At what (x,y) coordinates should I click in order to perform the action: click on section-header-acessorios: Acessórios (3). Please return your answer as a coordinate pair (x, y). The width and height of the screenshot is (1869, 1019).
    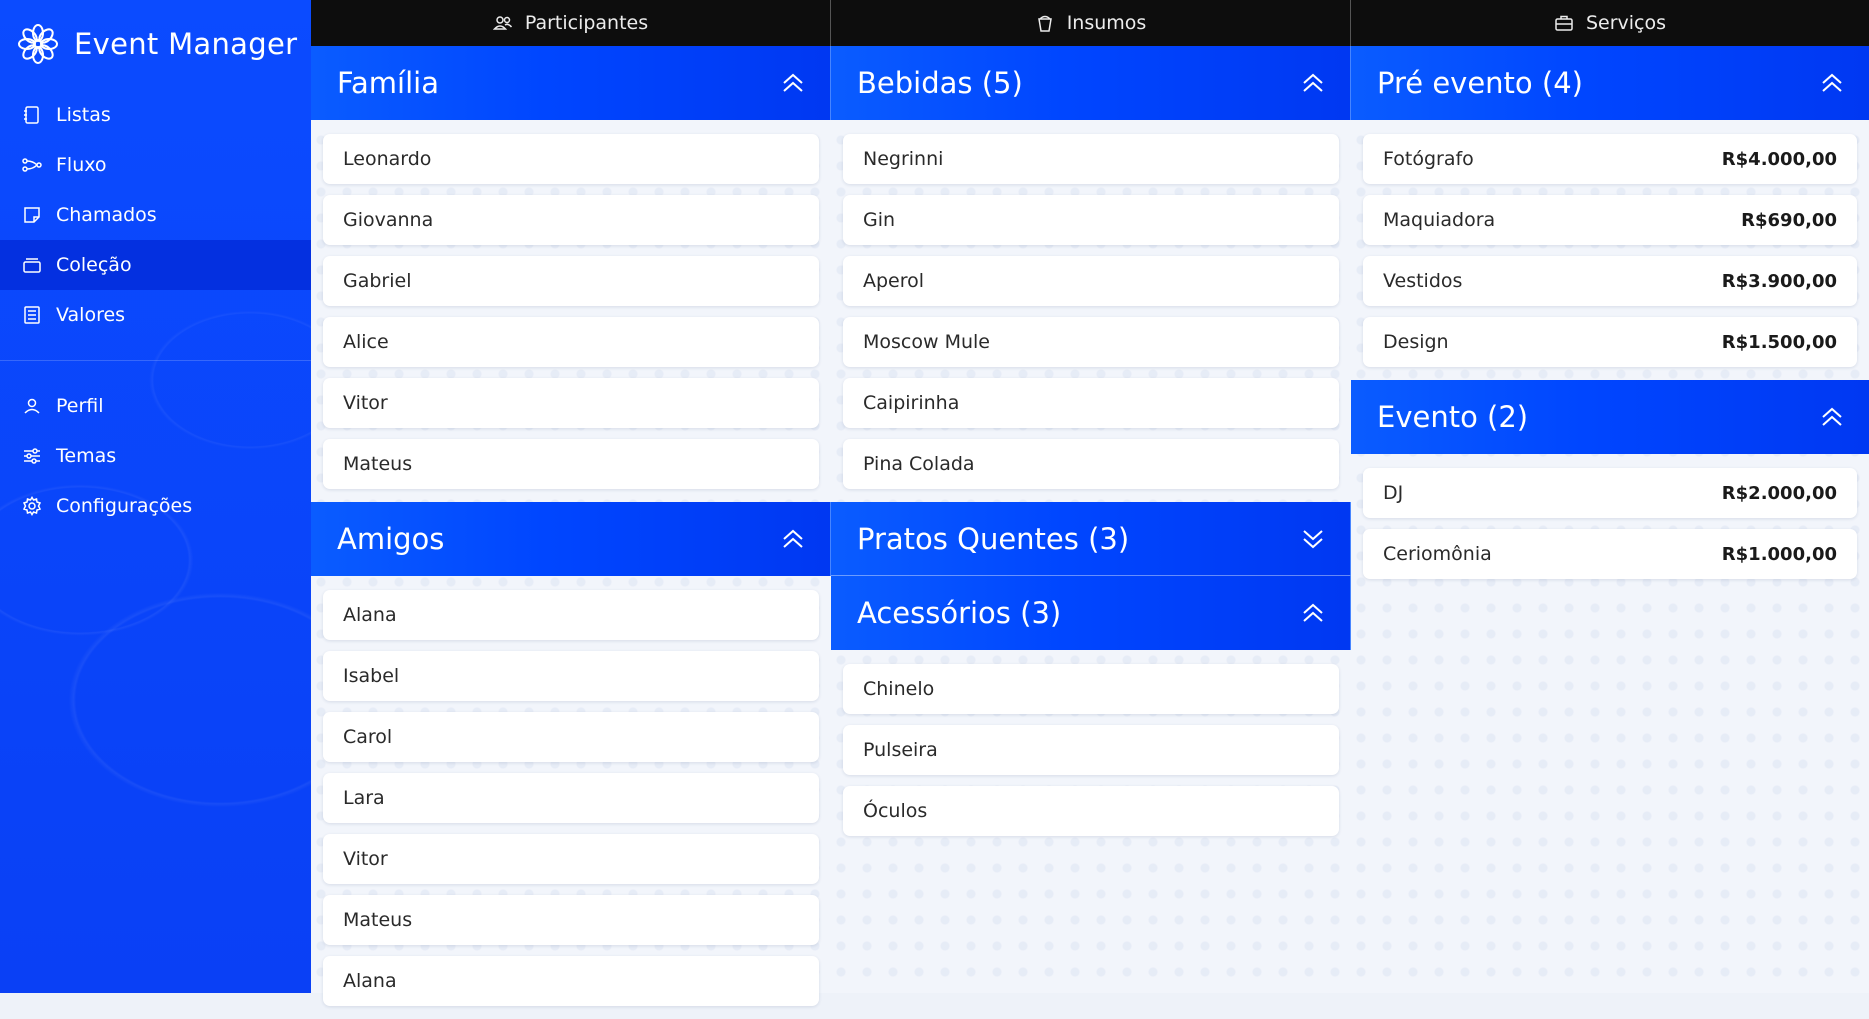
    Looking at the image, I should click on (1091, 613).